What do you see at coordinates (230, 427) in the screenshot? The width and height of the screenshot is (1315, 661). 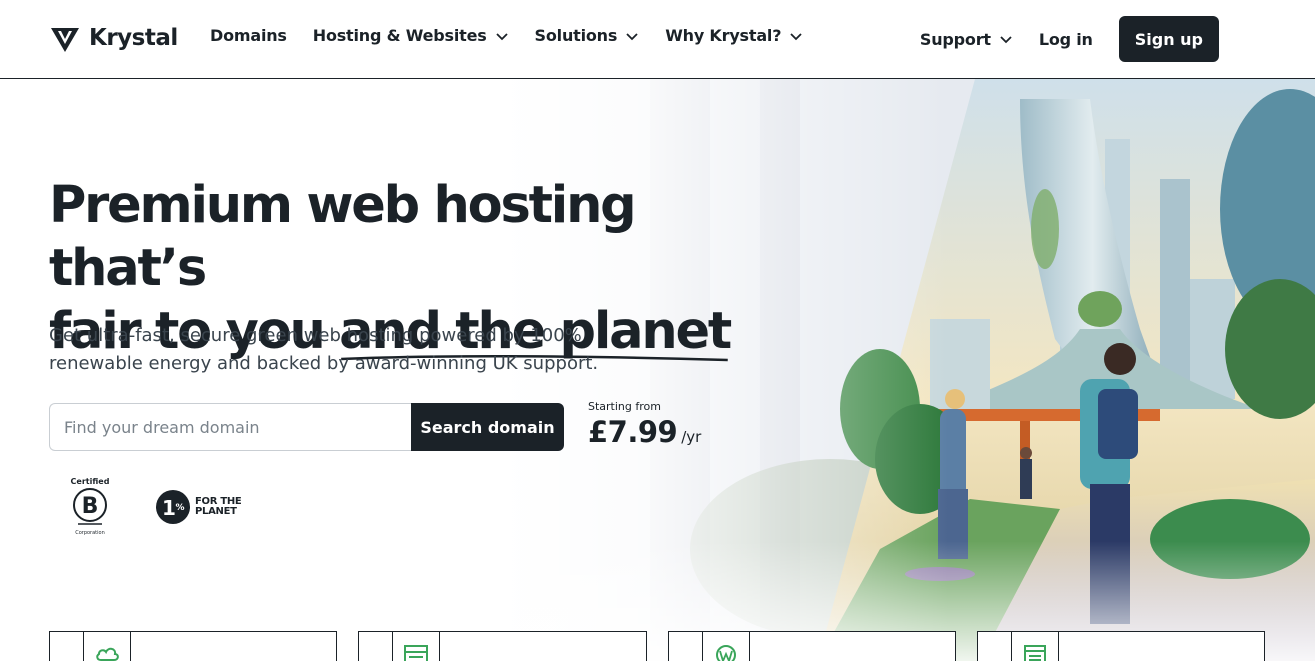 I see `domain-search-input` at bounding box center [230, 427].